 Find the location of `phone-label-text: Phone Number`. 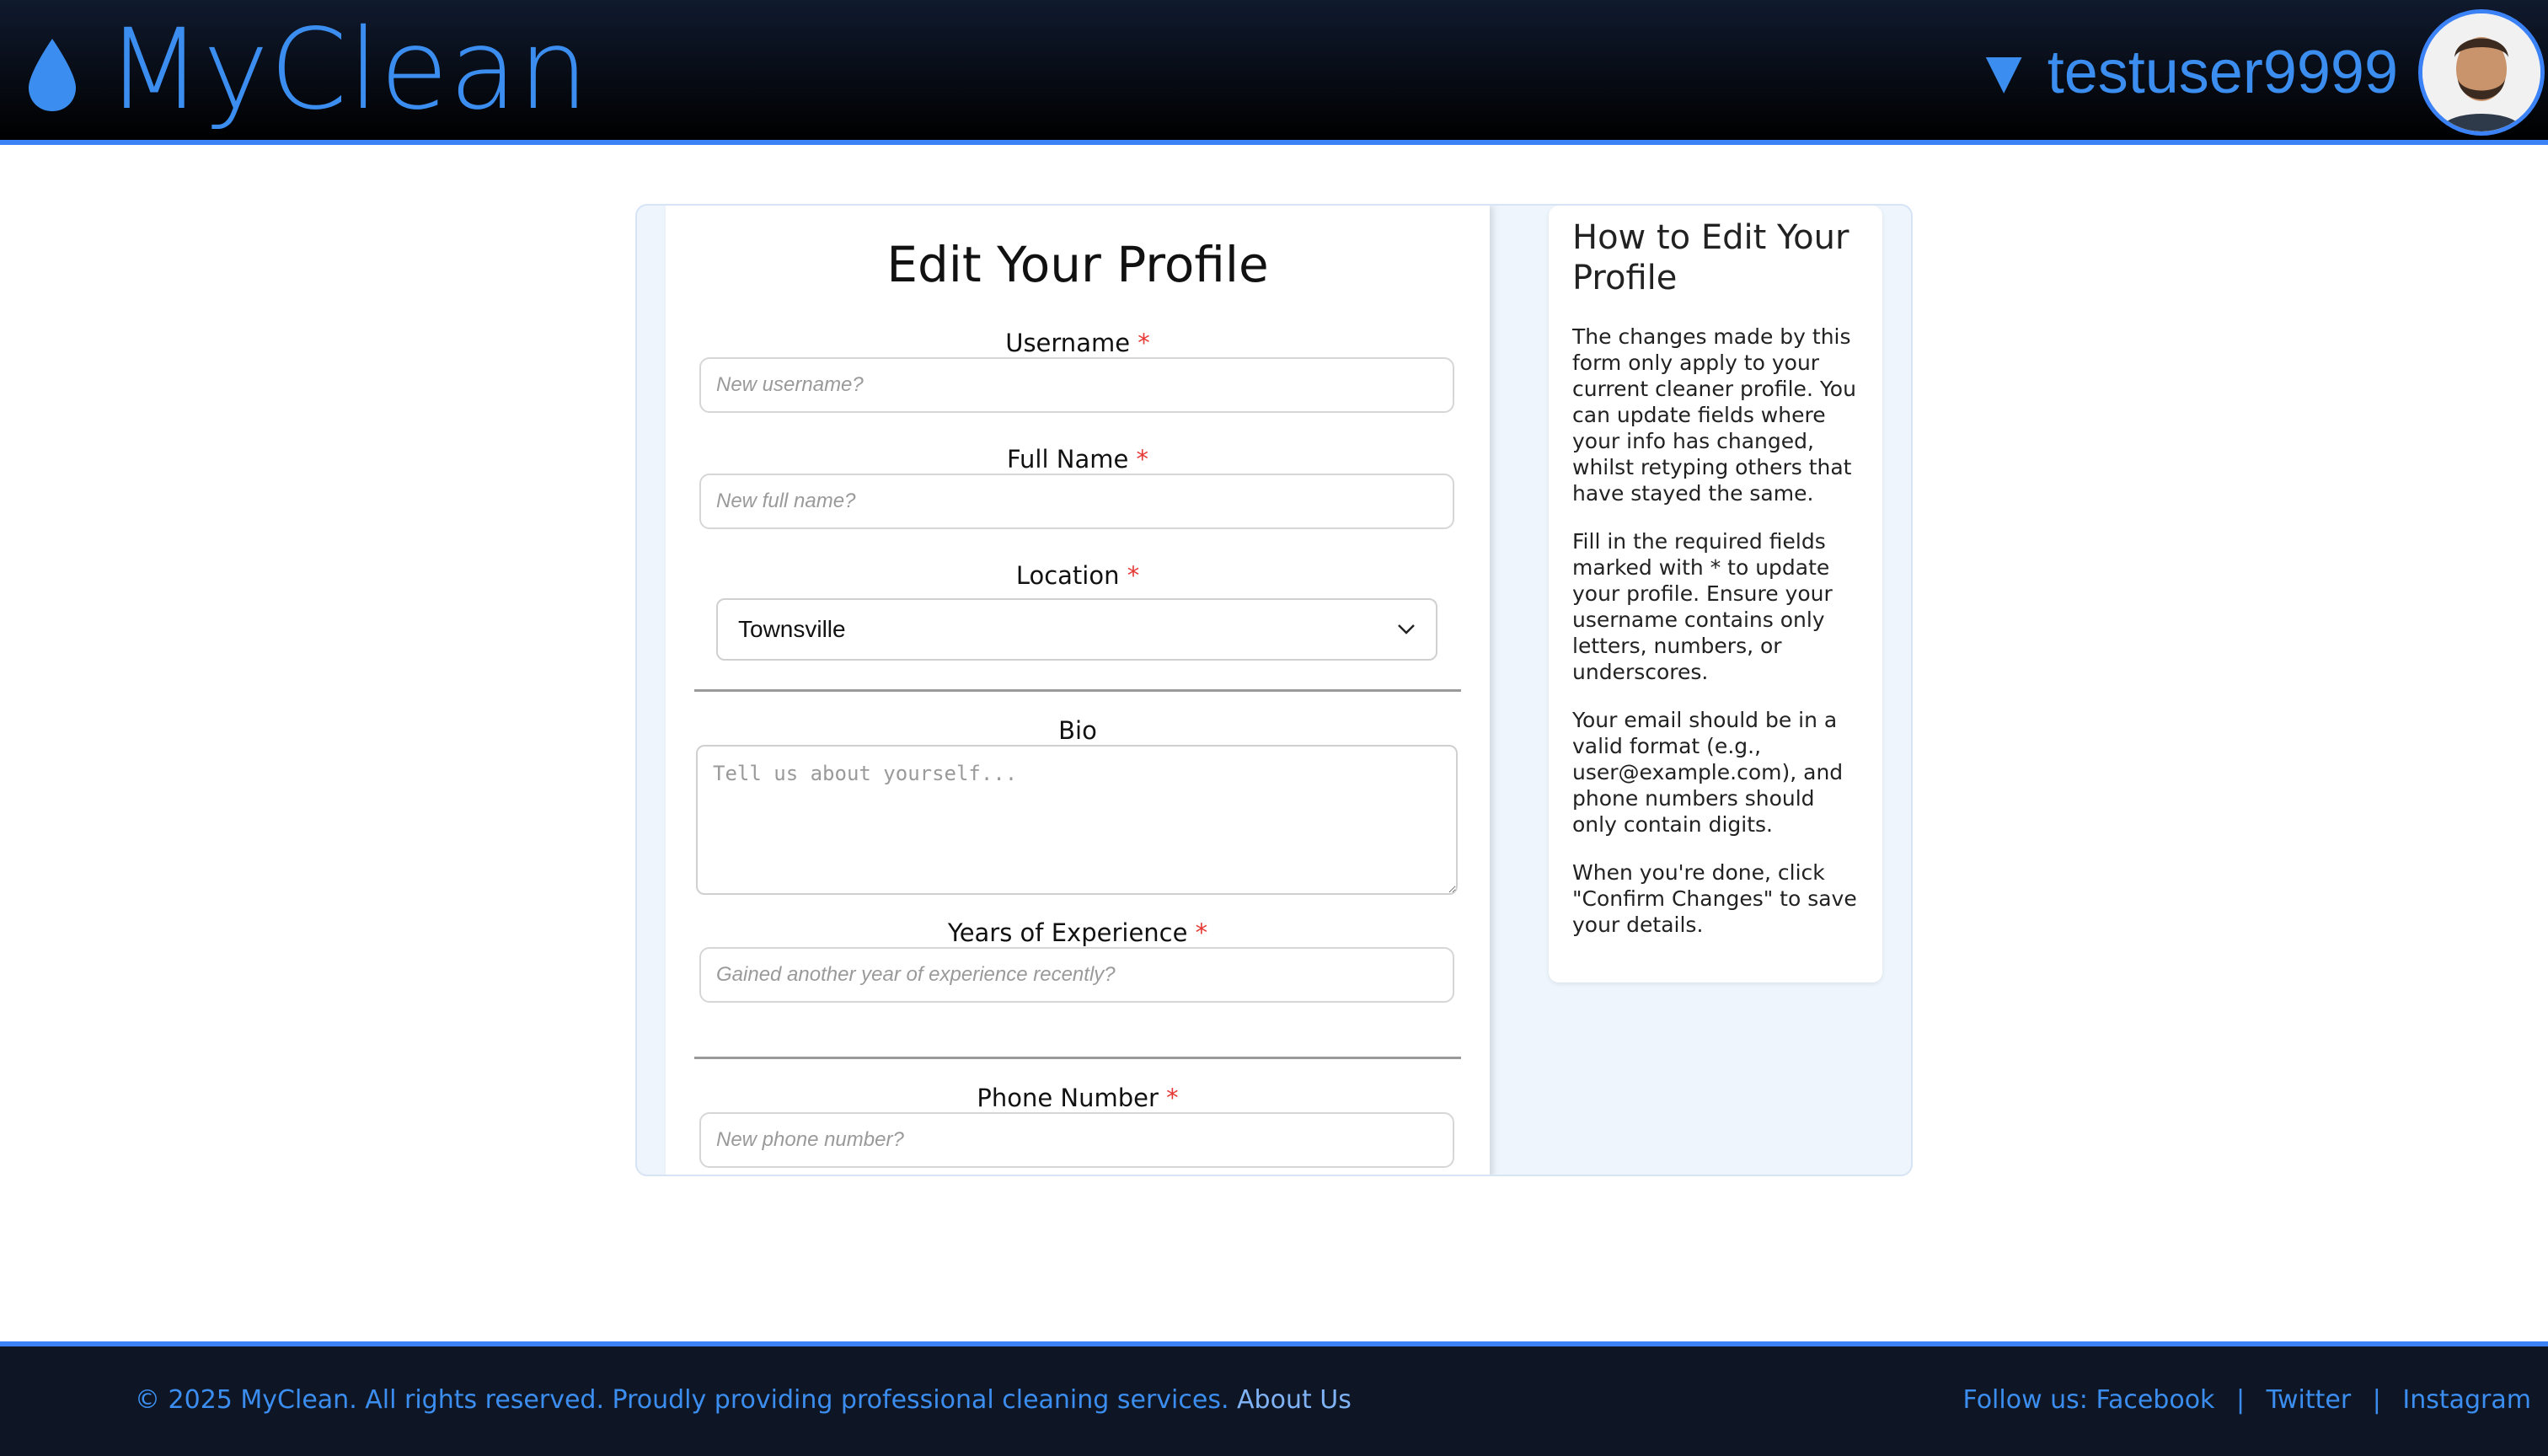

phone-label-text: Phone Number is located at coordinates (1068, 1098).